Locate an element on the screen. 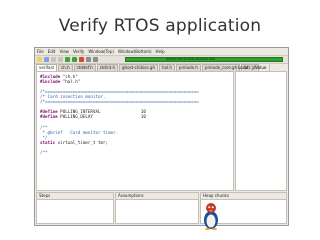 The width and height of the screenshot is (320, 240). heap-chunks-header: Heap chunks is located at coordinates (243, 196).